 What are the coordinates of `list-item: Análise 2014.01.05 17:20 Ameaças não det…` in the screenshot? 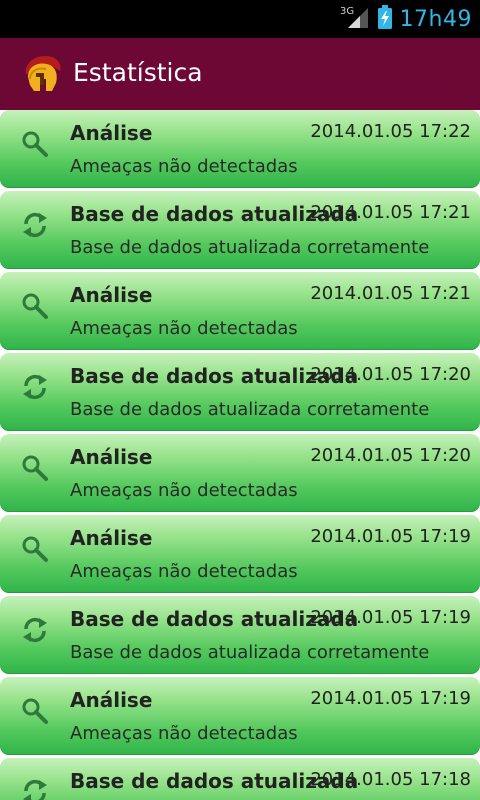 It's located at (240, 473).